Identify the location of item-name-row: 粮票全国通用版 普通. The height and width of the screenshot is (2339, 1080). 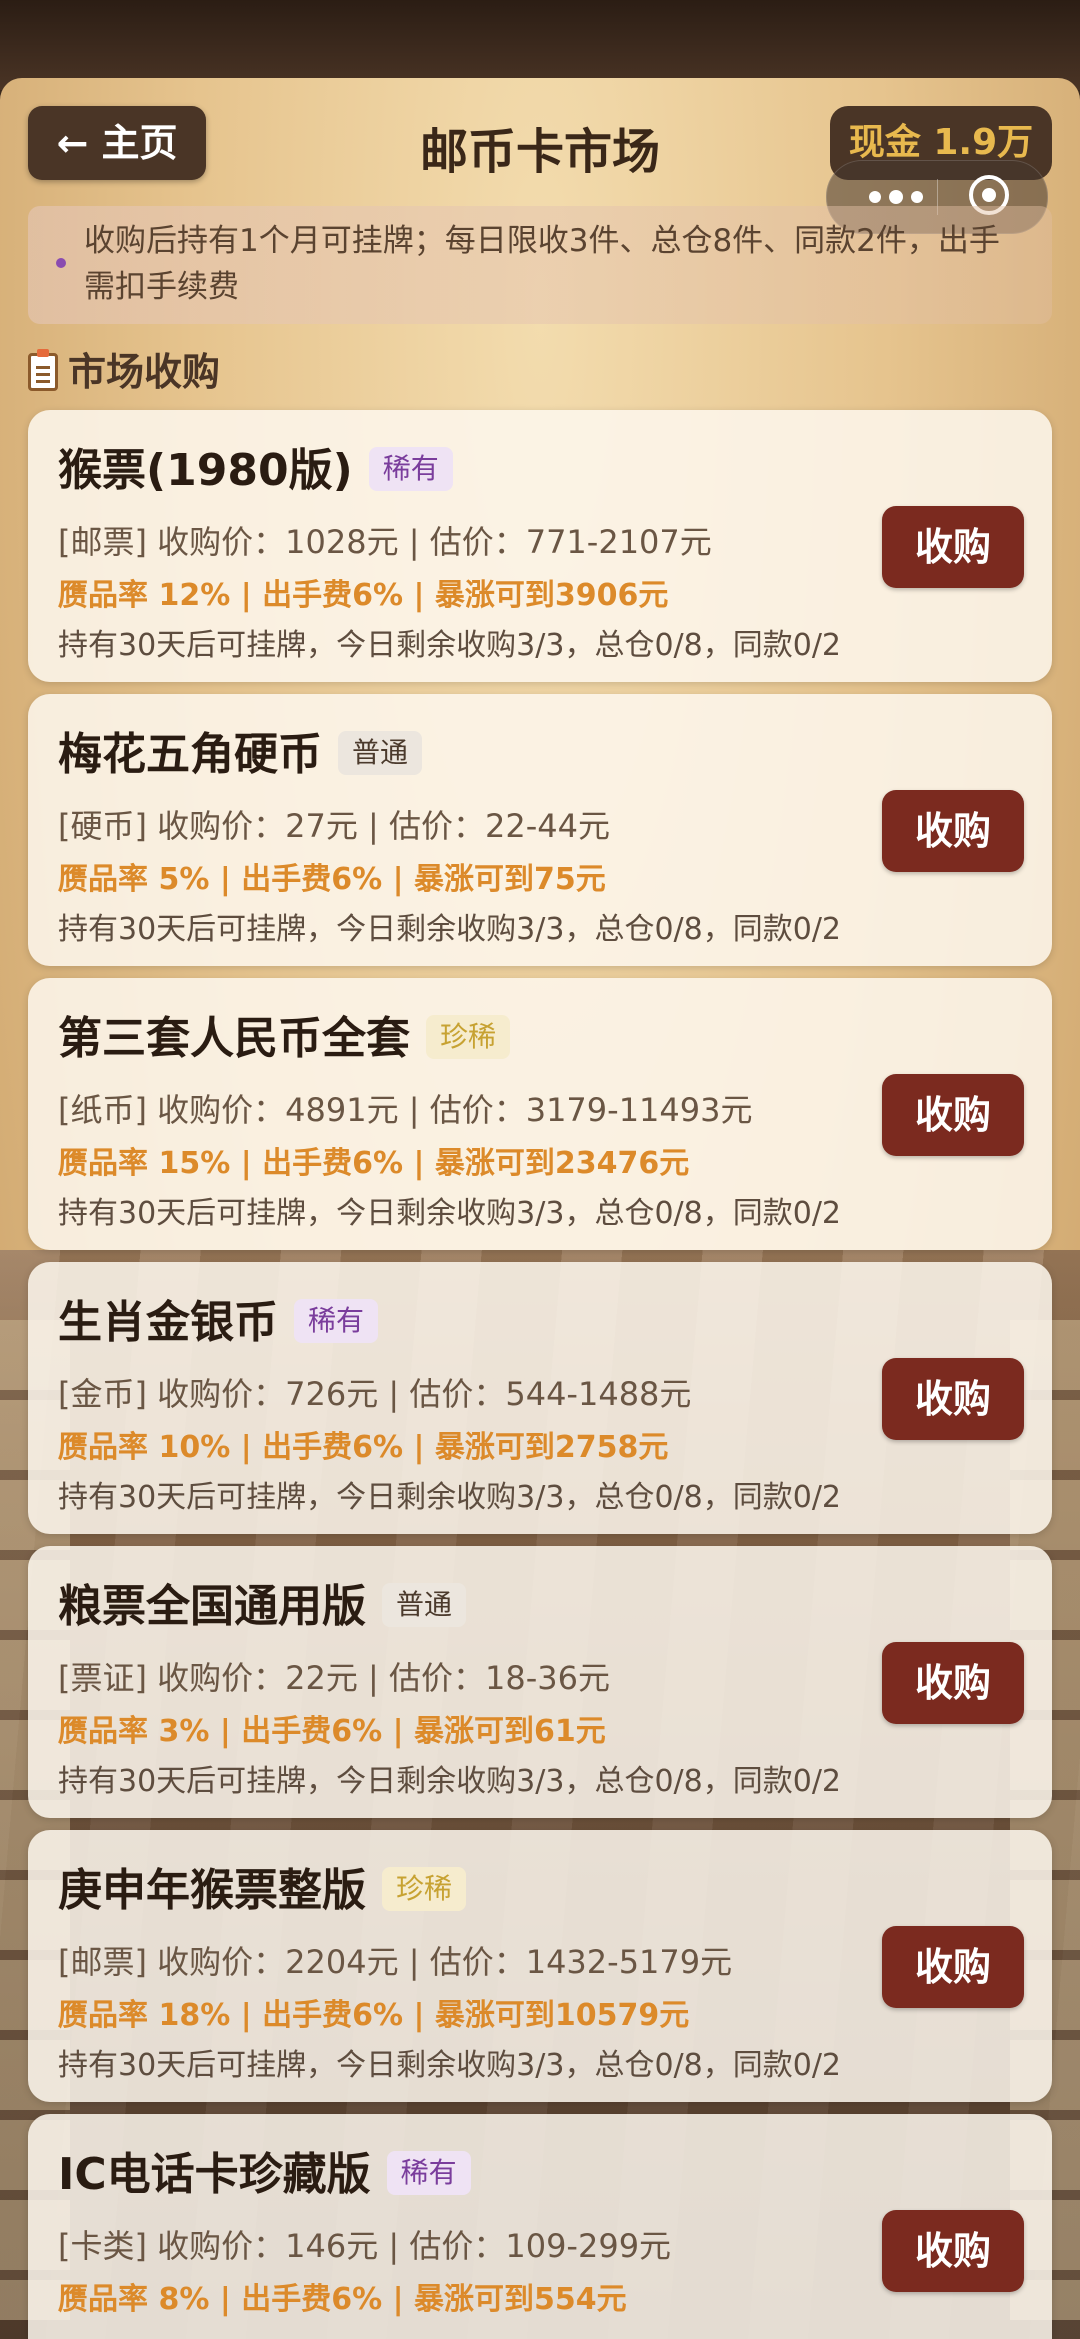
(262, 1607).